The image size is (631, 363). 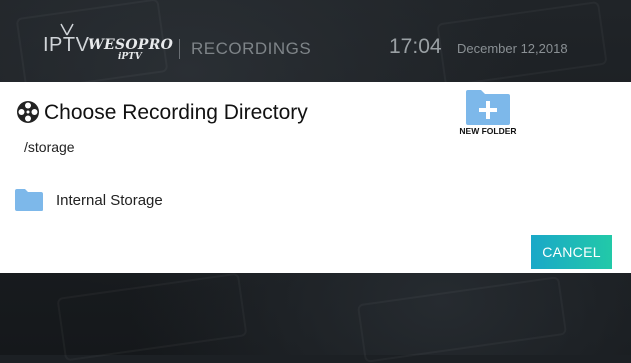 What do you see at coordinates (130, 57) in the screenshot?
I see `logo-brand-sub: iPTV` at bounding box center [130, 57].